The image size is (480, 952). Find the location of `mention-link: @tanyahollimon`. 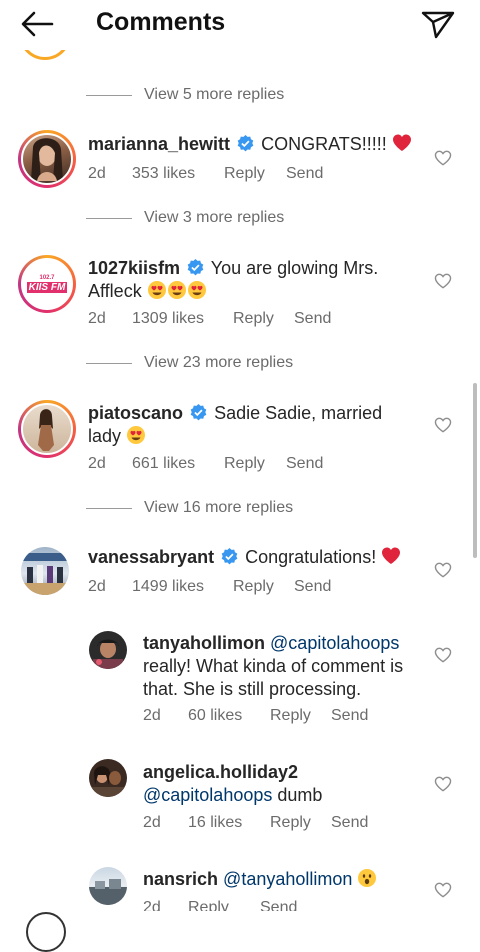

mention-link: @tanyahollimon is located at coordinates (287, 879).